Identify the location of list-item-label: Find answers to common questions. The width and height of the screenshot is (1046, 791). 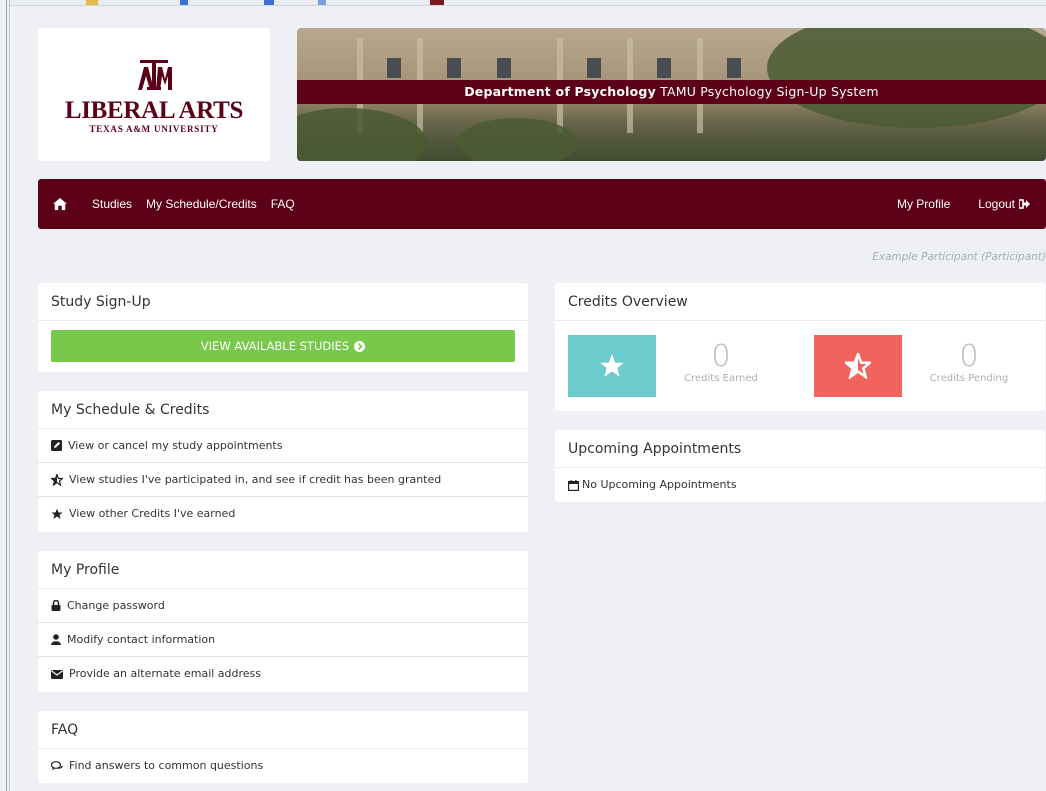
(166, 765).